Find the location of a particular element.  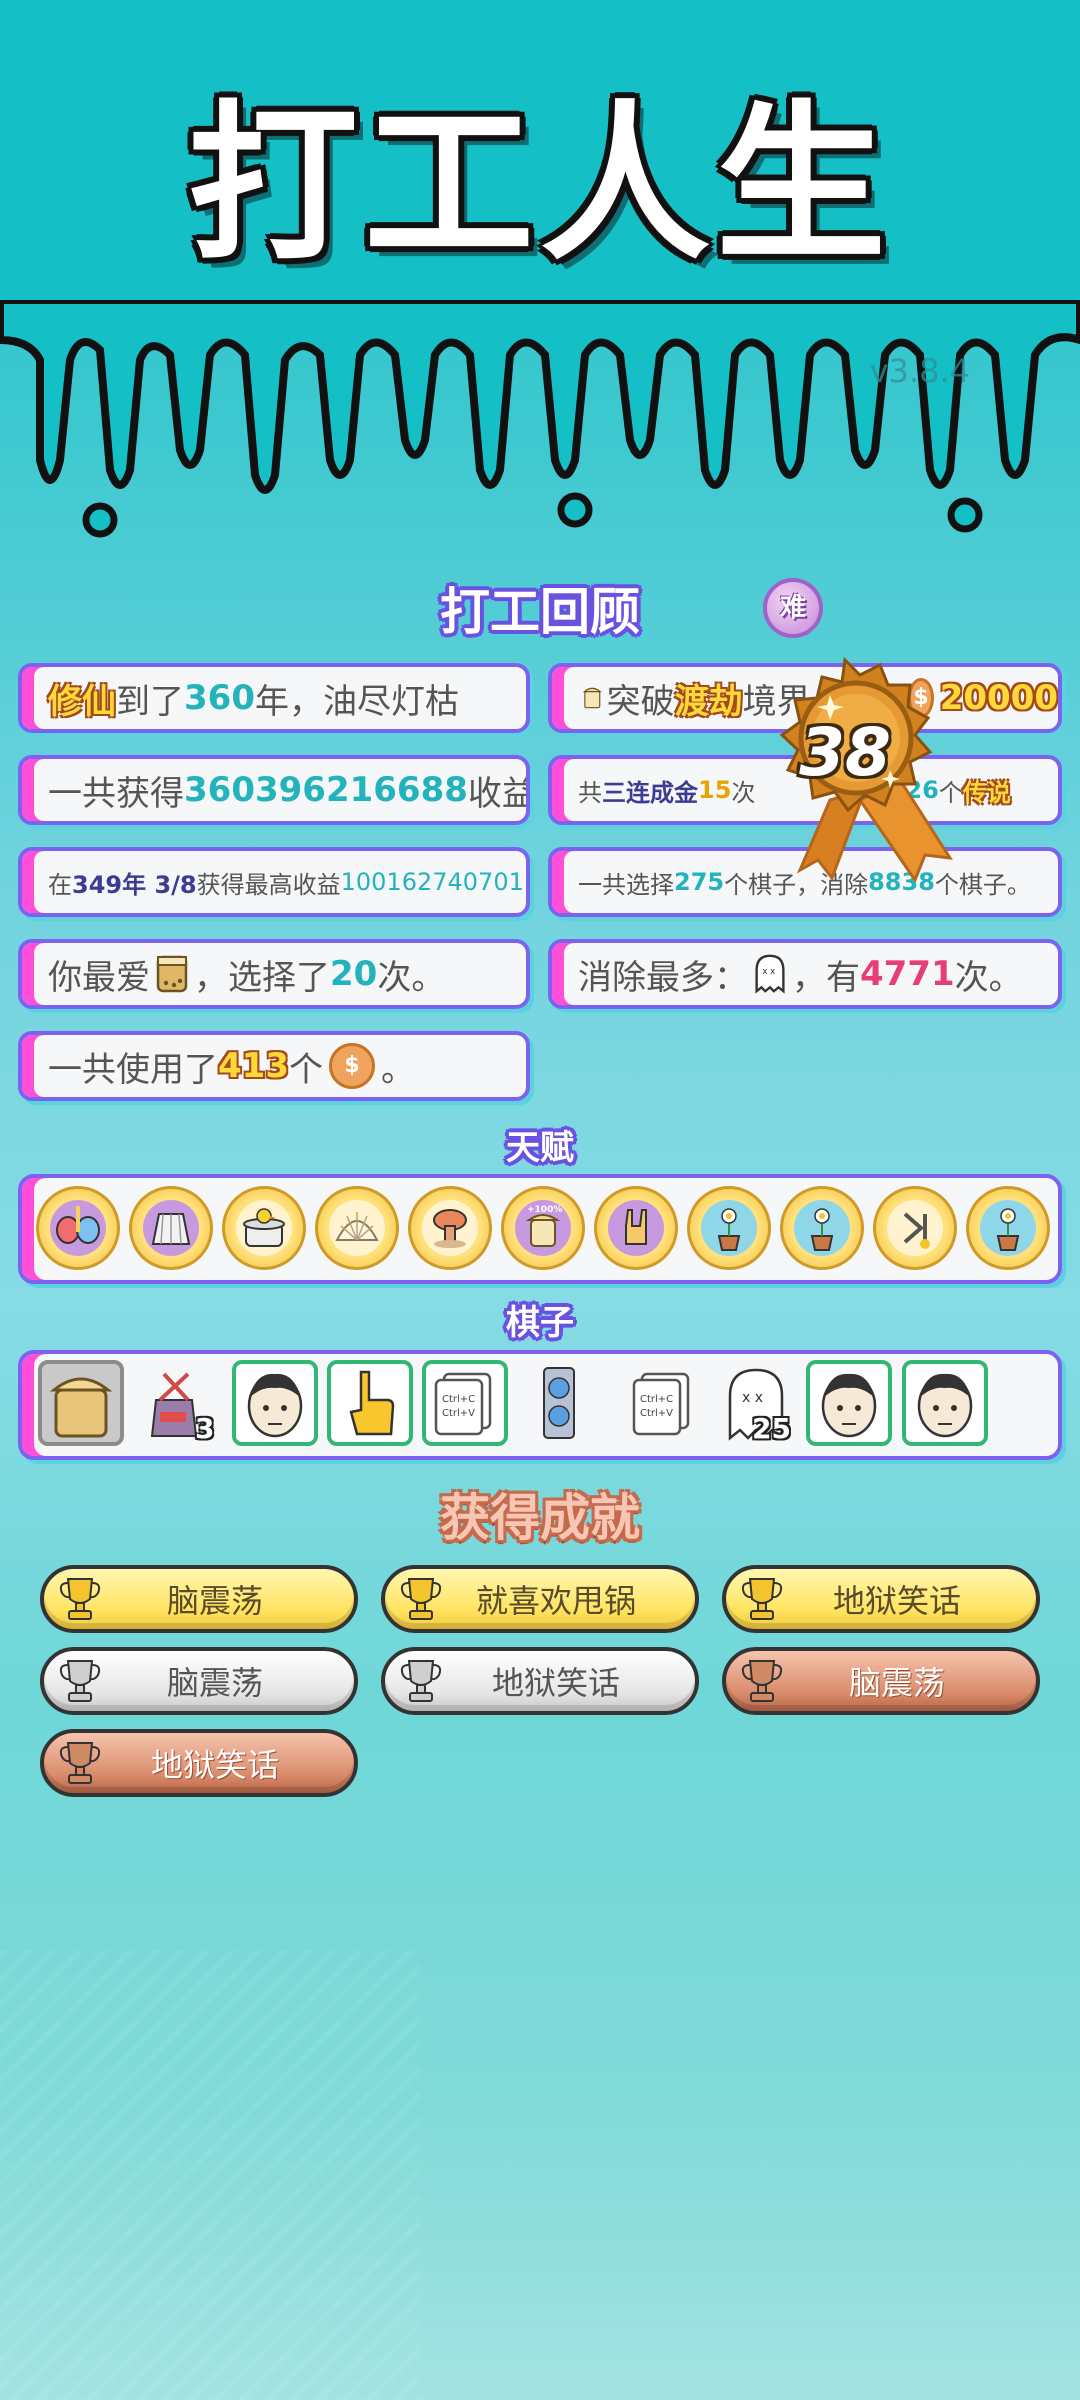

text-selected: 一共选择 is located at coordinates (626, 884).